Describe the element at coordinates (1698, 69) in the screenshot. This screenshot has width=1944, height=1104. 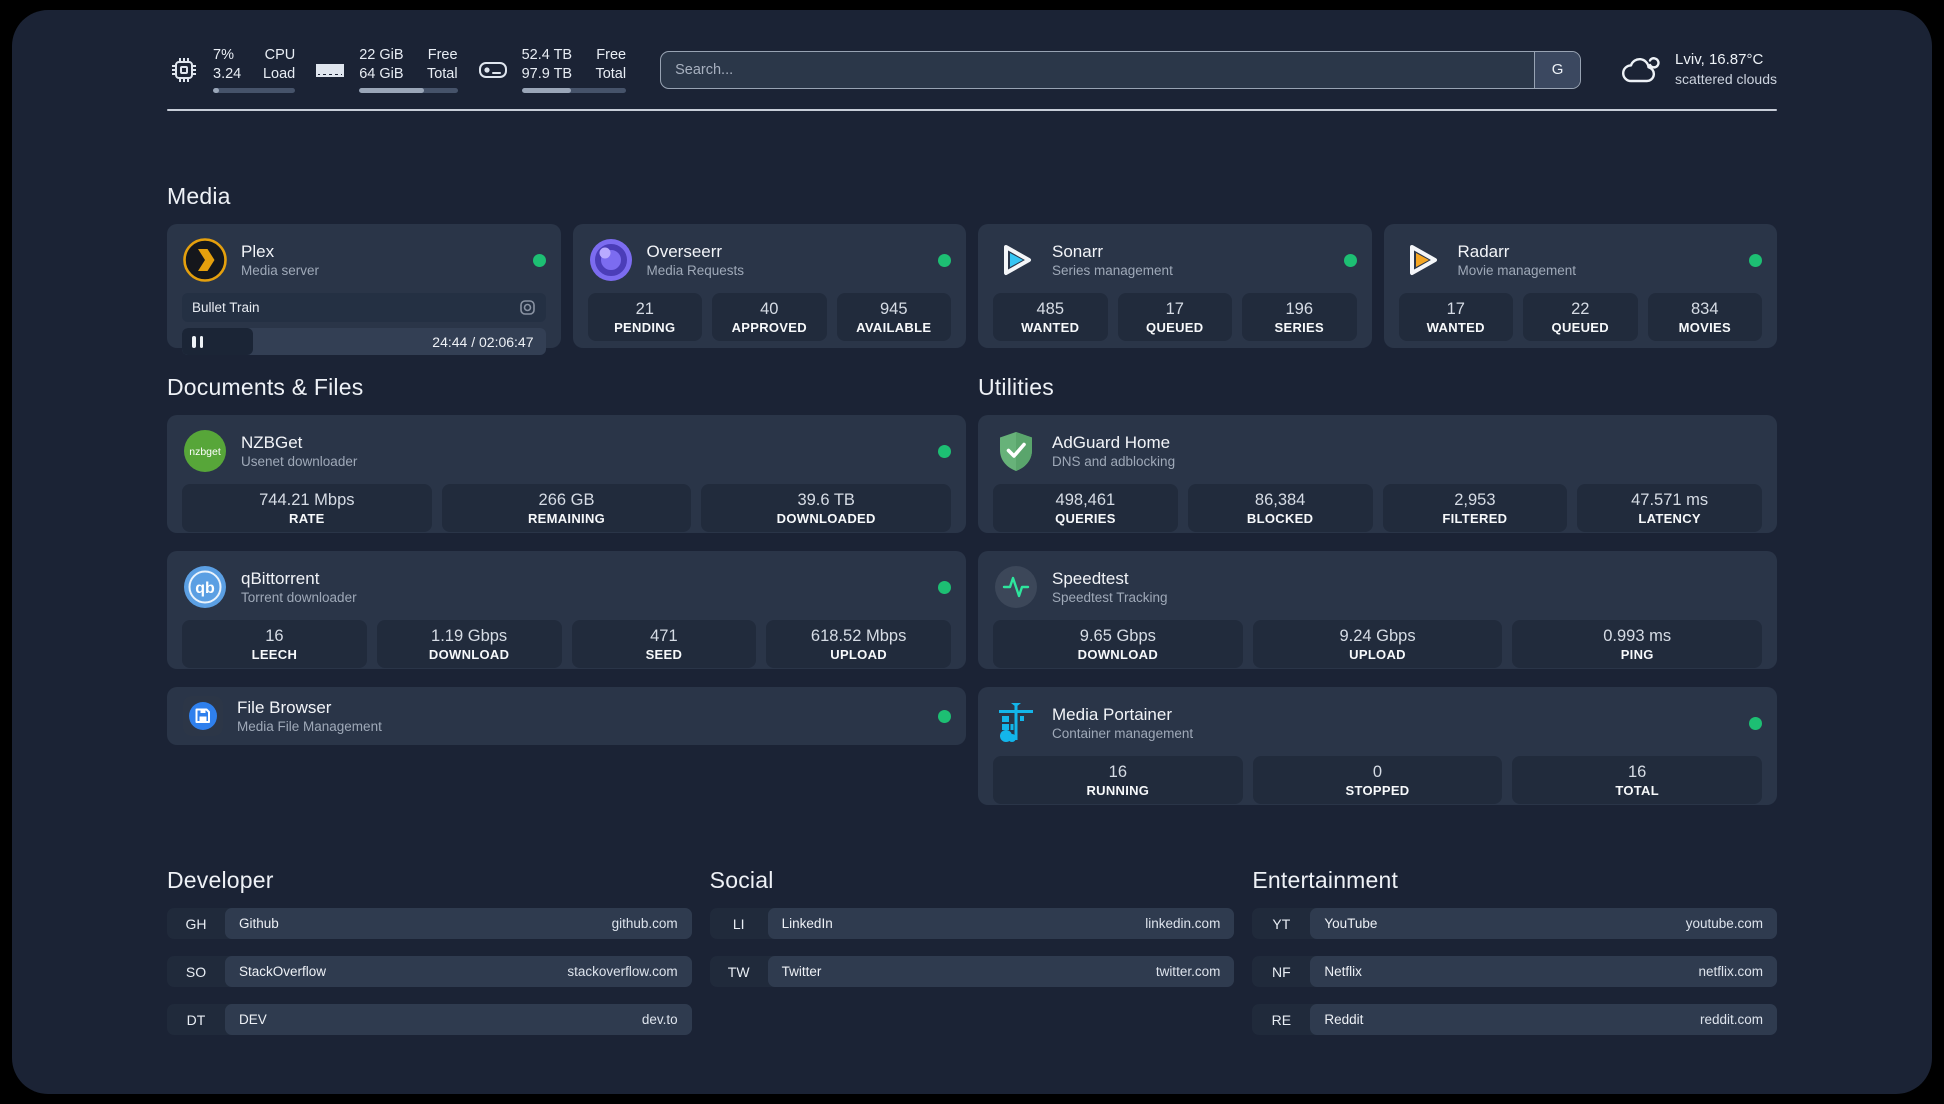
I see `weather-widget: Lviv, 16.87°C scattered clouds` at that location.